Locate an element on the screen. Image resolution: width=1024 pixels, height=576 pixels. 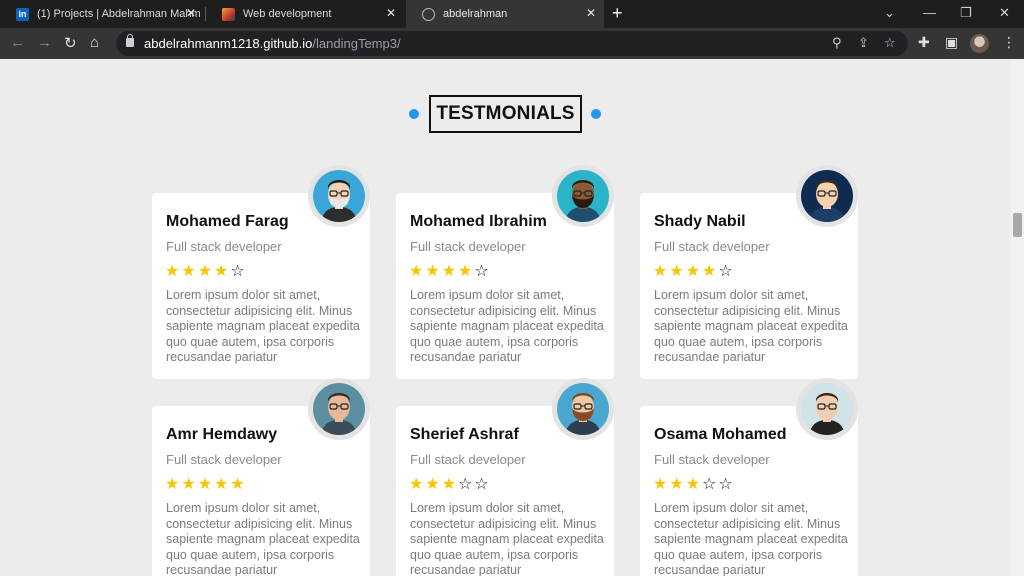
avatar-glasses-icon is located at coordinates (827, 196).